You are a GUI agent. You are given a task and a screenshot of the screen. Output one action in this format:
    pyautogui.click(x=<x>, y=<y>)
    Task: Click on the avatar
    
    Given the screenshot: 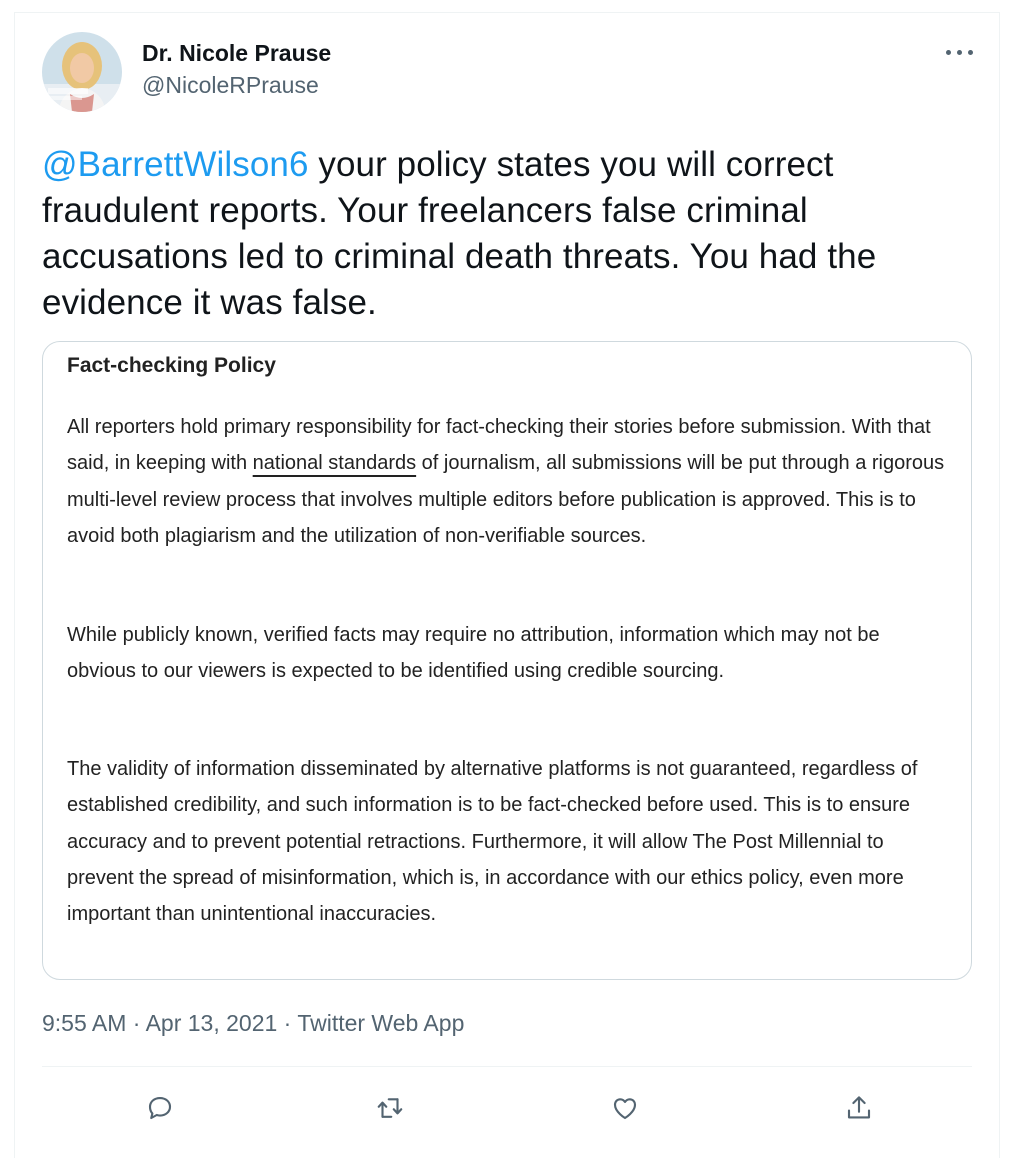 What is the action you would take?
    pyautogui.click(x=82, y=72)
    